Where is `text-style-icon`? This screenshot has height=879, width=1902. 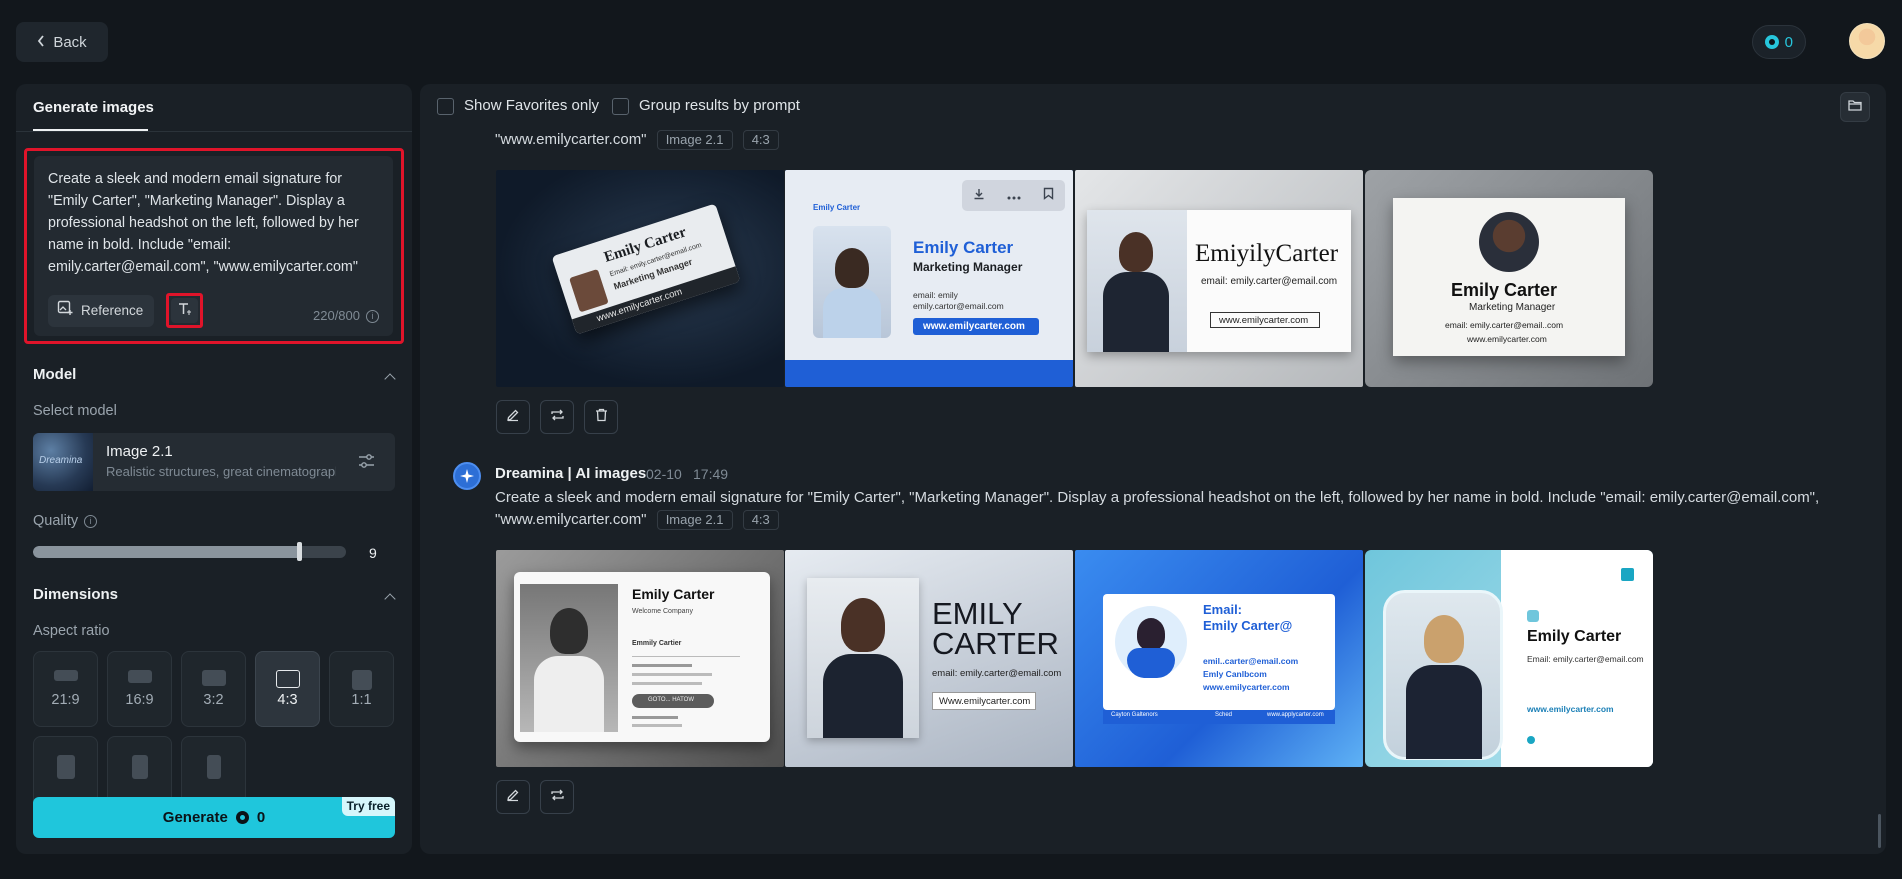 text-style-icon is located at coordinates (185, 311).